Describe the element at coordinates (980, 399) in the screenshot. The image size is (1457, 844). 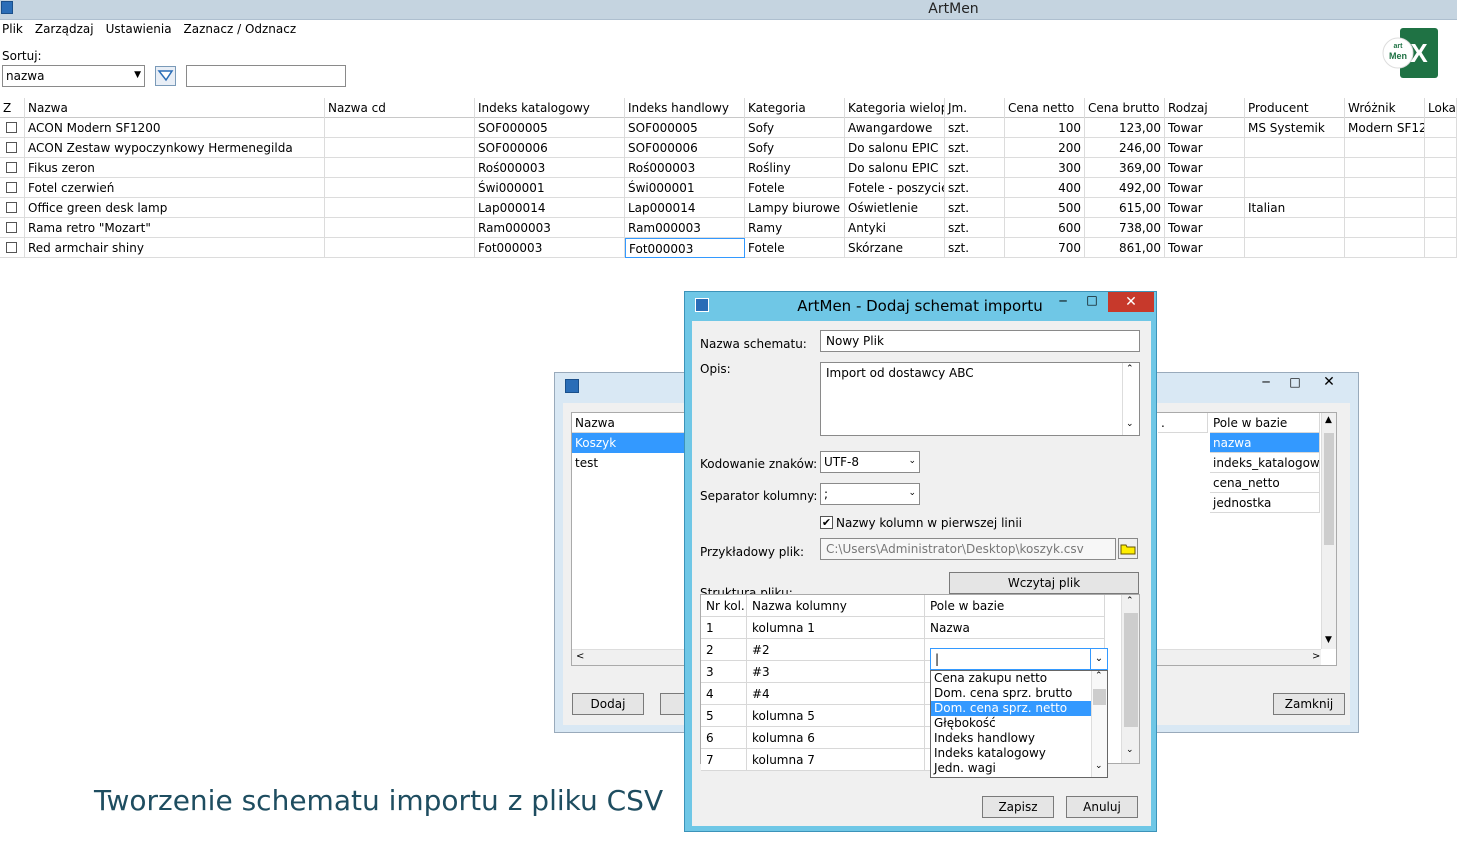
I see `description-textarea: Import od dostawcy ABC` at that location.